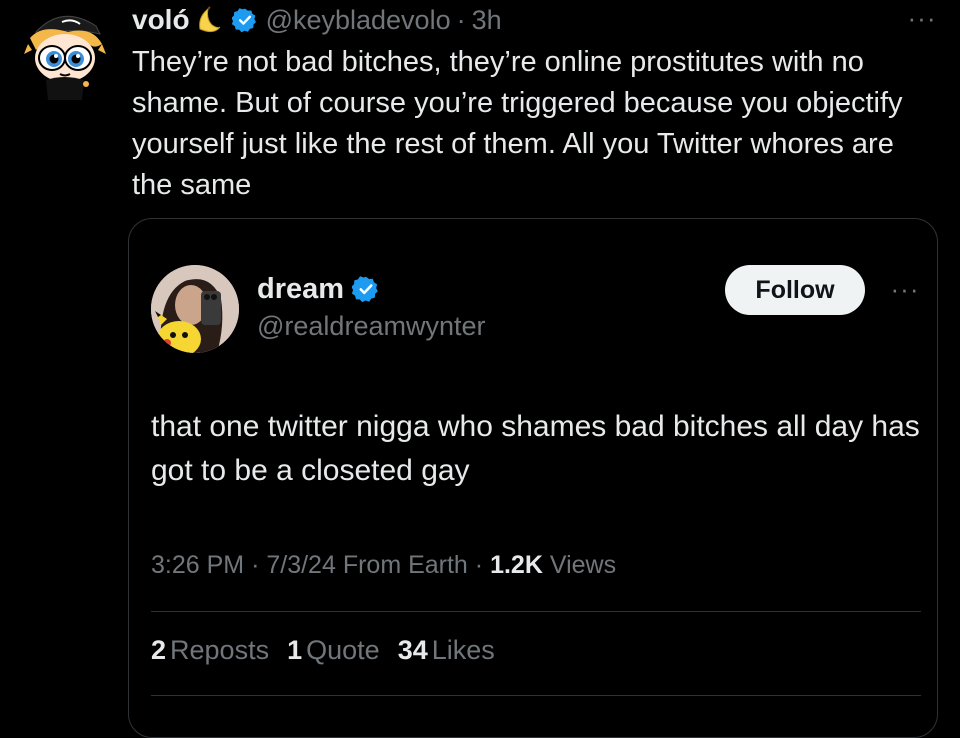 This screenshot has height=738, width=960. I want to click on follow-button: Follow, so click(795, 290).